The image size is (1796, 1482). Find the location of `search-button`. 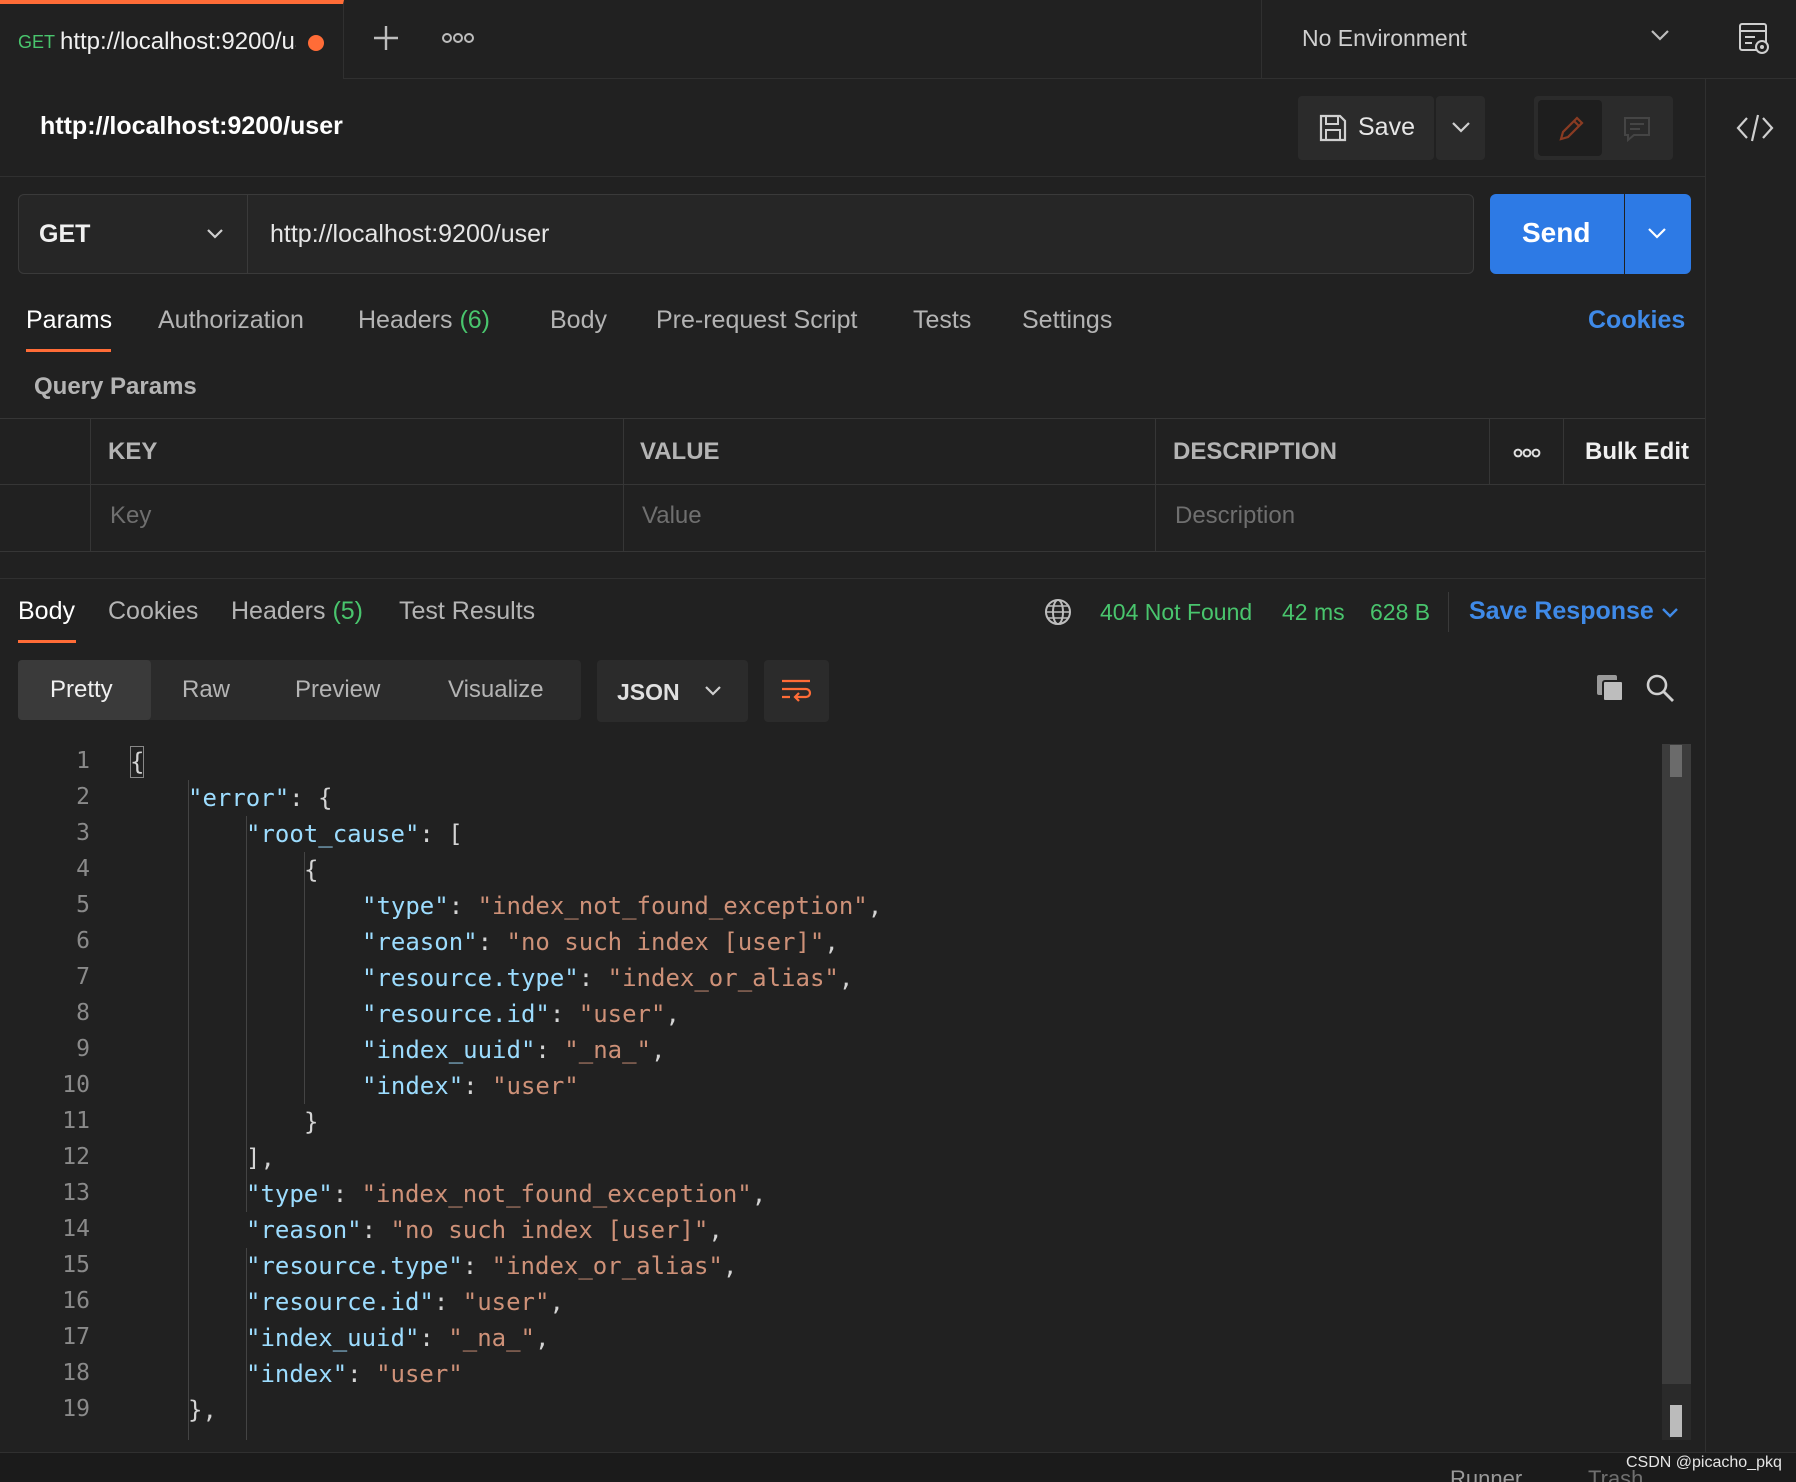

search-button is located at coordinates (1660, 688).